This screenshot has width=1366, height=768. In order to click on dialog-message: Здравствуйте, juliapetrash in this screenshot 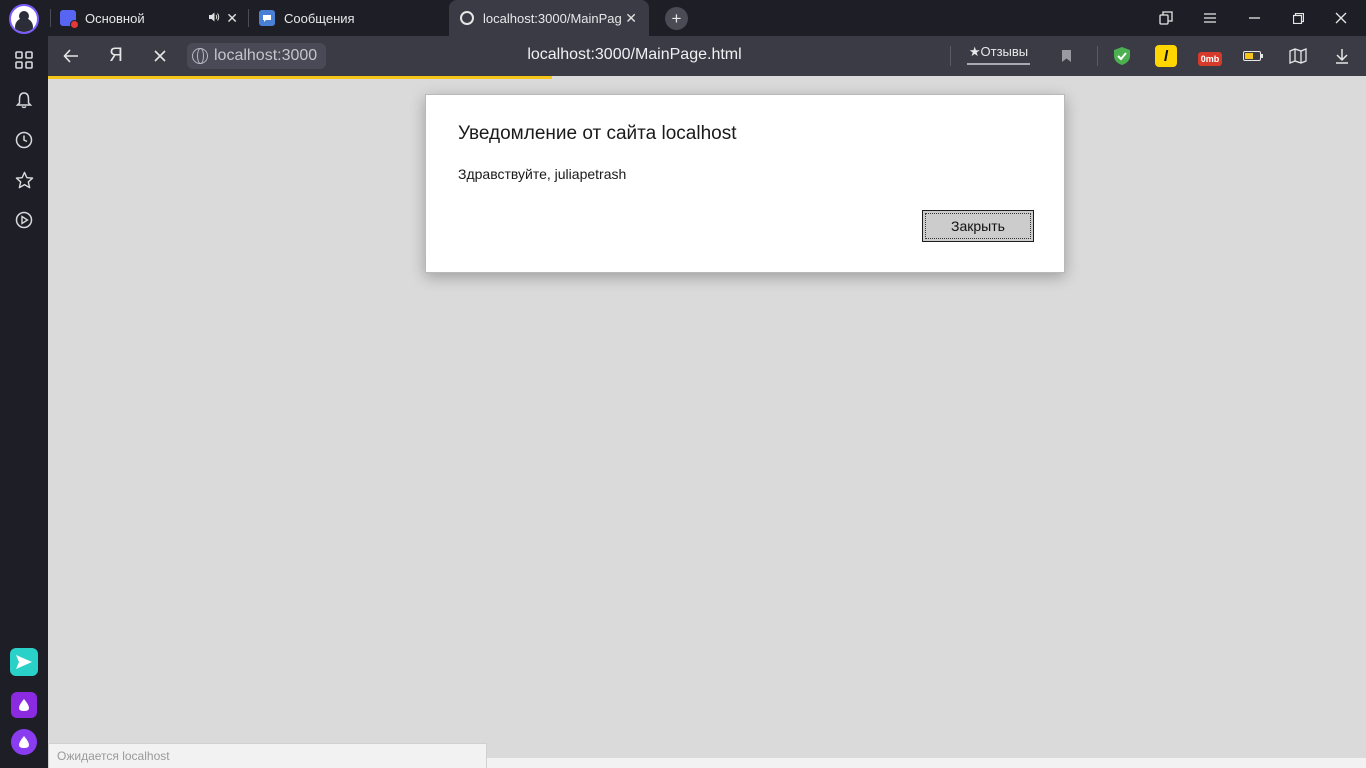, I will do `click(542, 174)`.